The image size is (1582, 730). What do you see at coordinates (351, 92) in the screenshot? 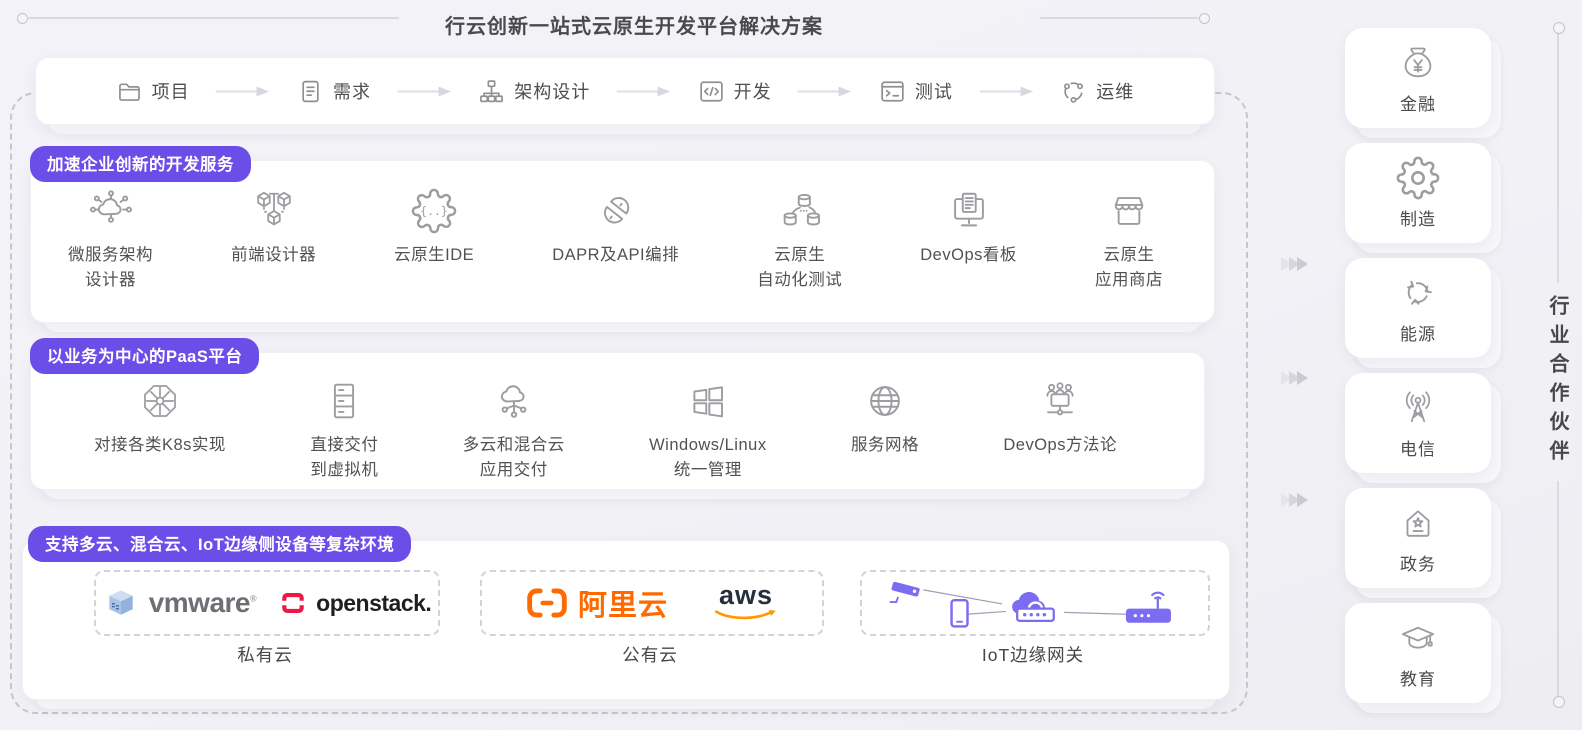
I see `workflow-step-label: 需求` at bounding box center [351, 92].